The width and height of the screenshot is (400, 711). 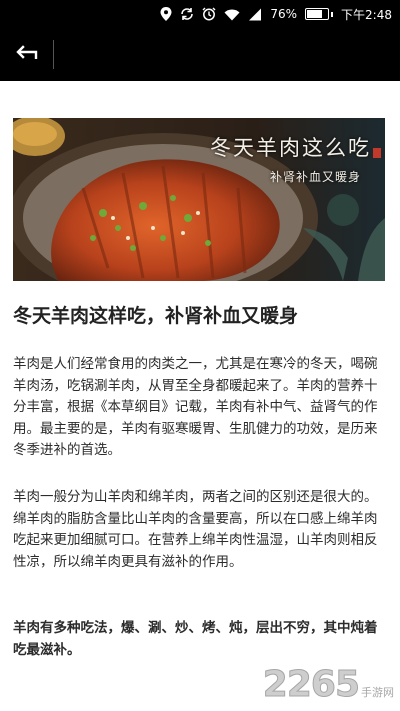 What do you see at coordinates (209, 14) in the screenshot?
I see `alarm-icon` at bounding box center [209, 14].